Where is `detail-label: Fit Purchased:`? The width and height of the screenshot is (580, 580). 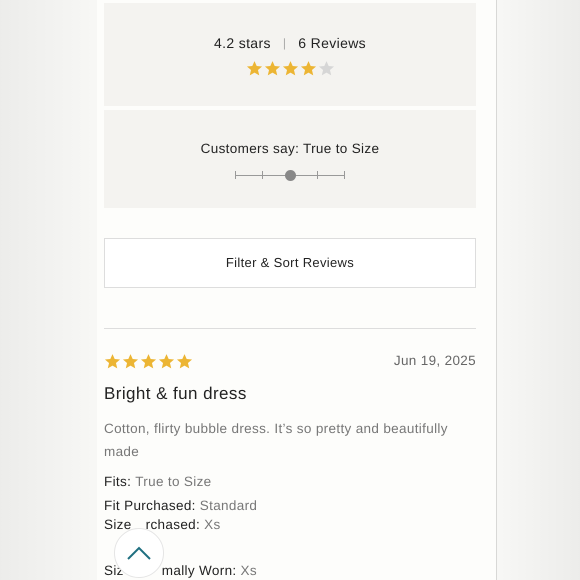
detail-label: Fit Purchased: is located at coordinates (150, 505).